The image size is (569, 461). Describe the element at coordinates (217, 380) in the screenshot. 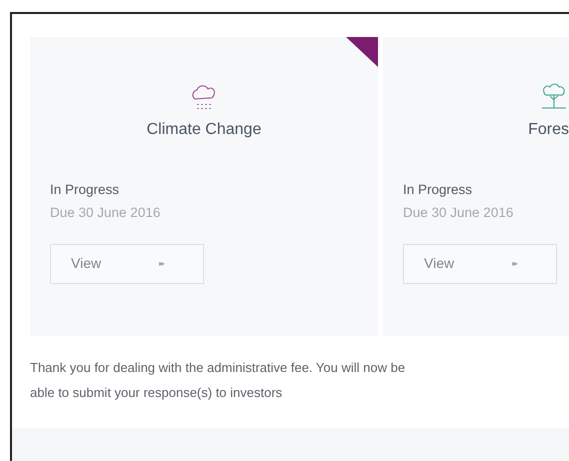

I see `confirmation-message: Thank you for dealing with the administrative fee. You will now be able to submit your response(s) to investors` at that location.